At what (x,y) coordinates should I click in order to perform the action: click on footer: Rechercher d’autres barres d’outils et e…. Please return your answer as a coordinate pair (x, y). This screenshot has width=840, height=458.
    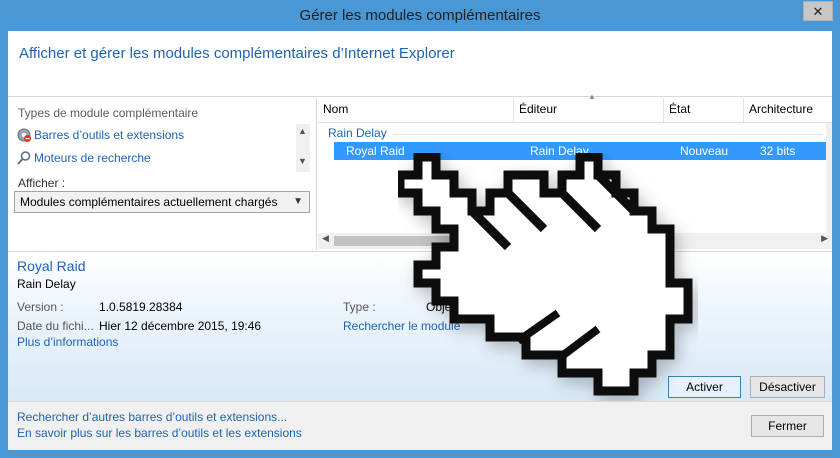
    Looking at the image, I should click on (420, 425).